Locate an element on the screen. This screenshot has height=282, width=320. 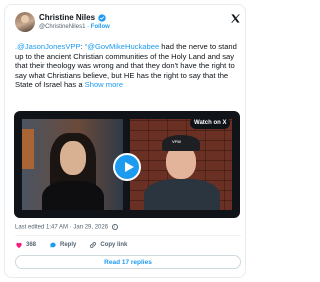
reply-icon is located at coordinates (53, 245).